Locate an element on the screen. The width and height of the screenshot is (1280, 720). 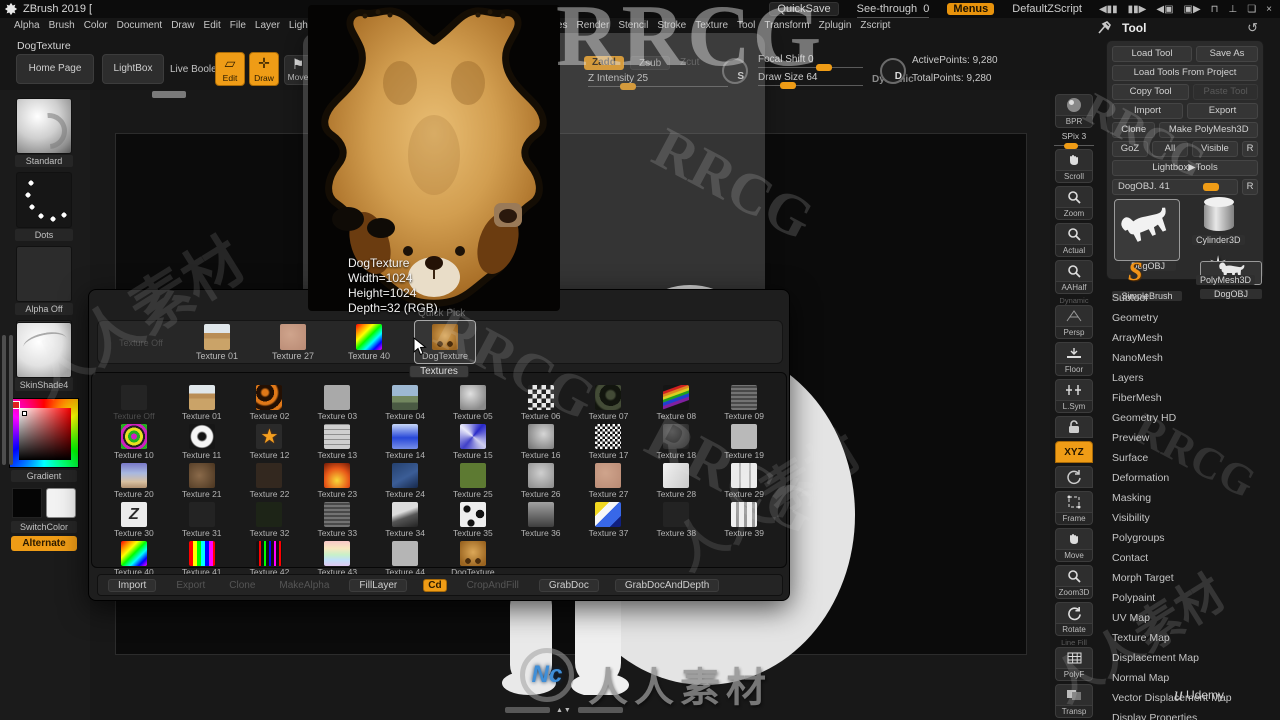
action-grabdoc: GrabDoc is located at coordinates (568, 585).